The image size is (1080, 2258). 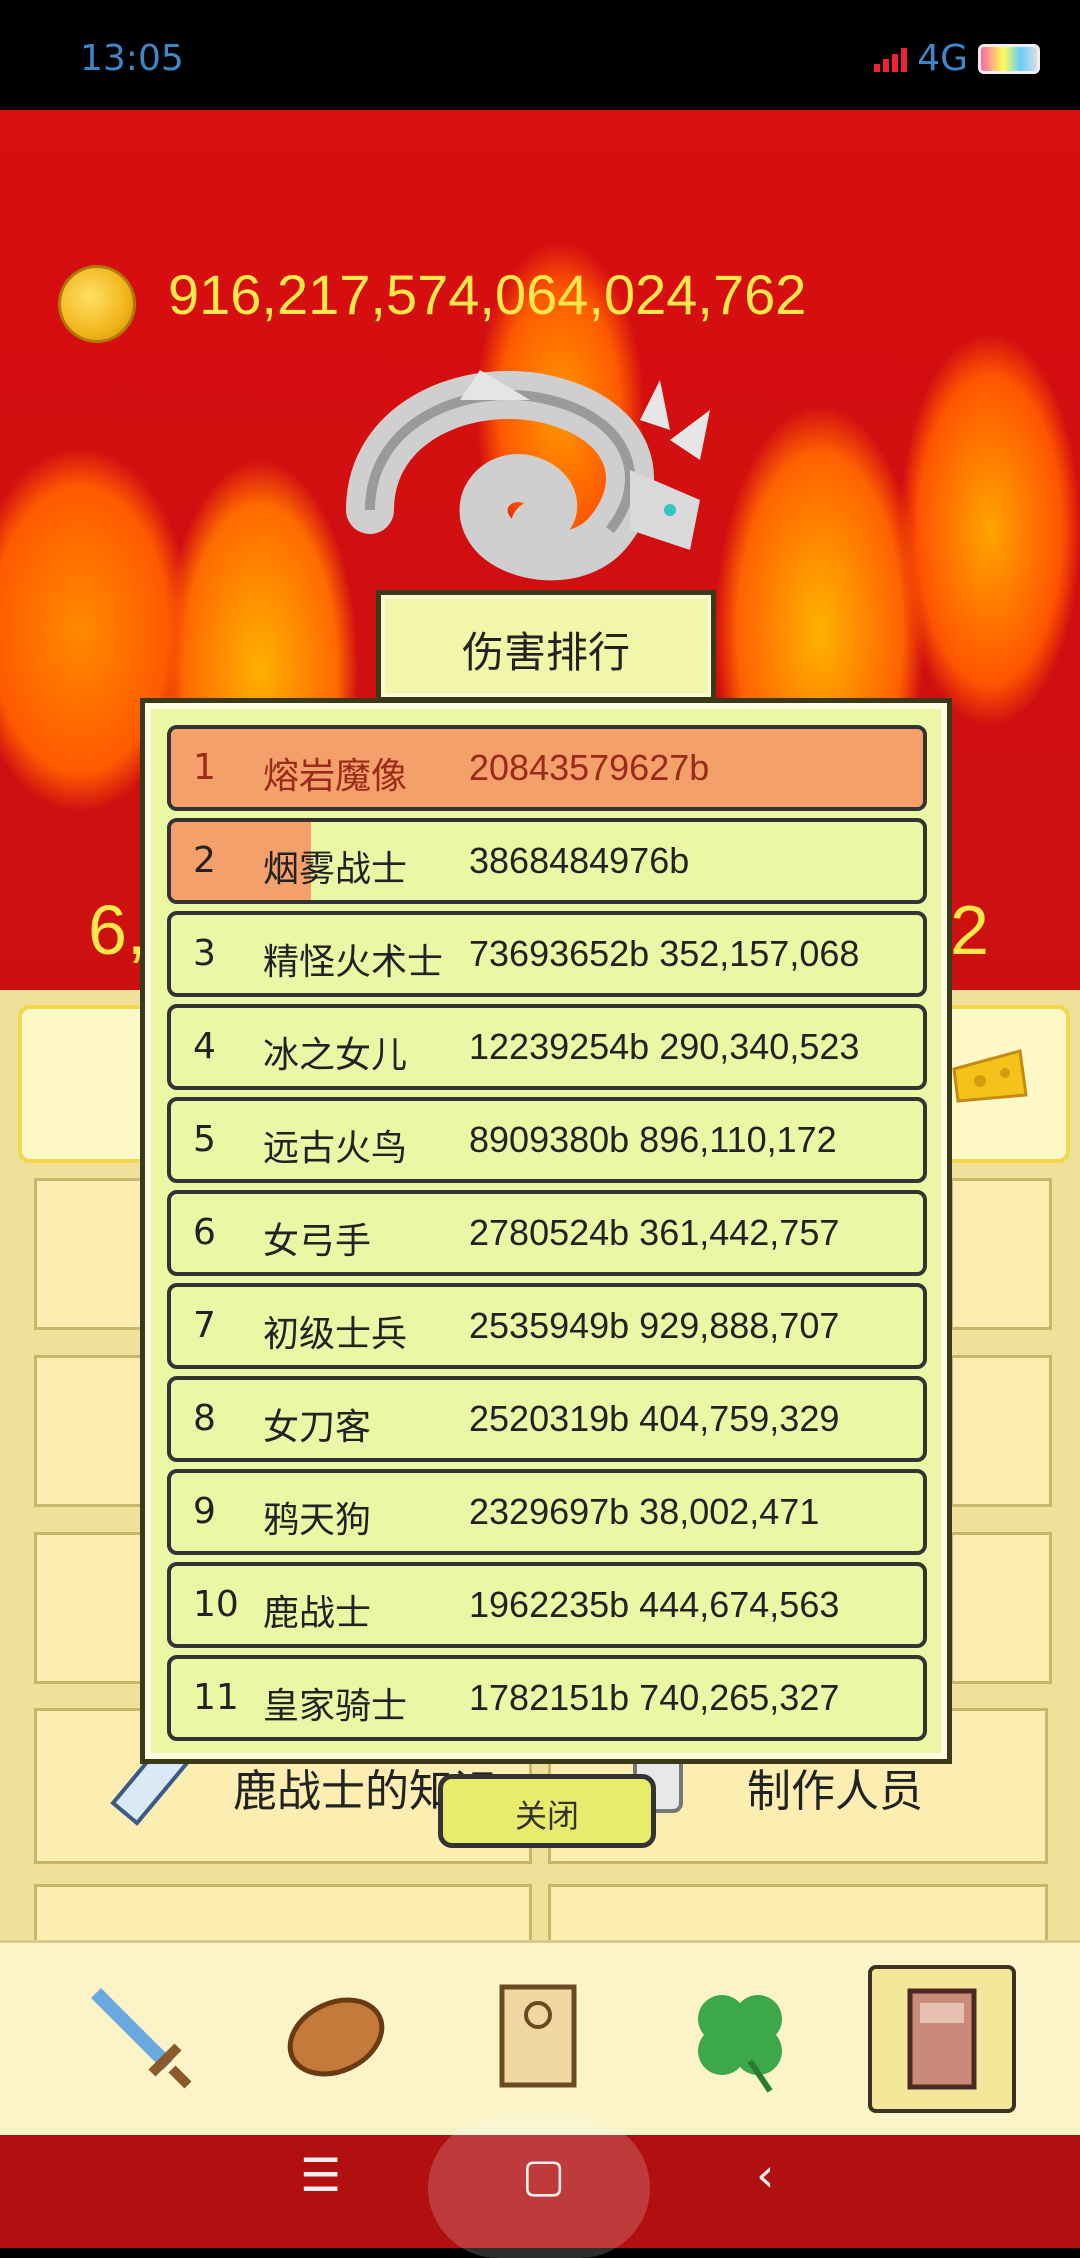 I want to click on tab-clover, so click(x=740, y=2035).